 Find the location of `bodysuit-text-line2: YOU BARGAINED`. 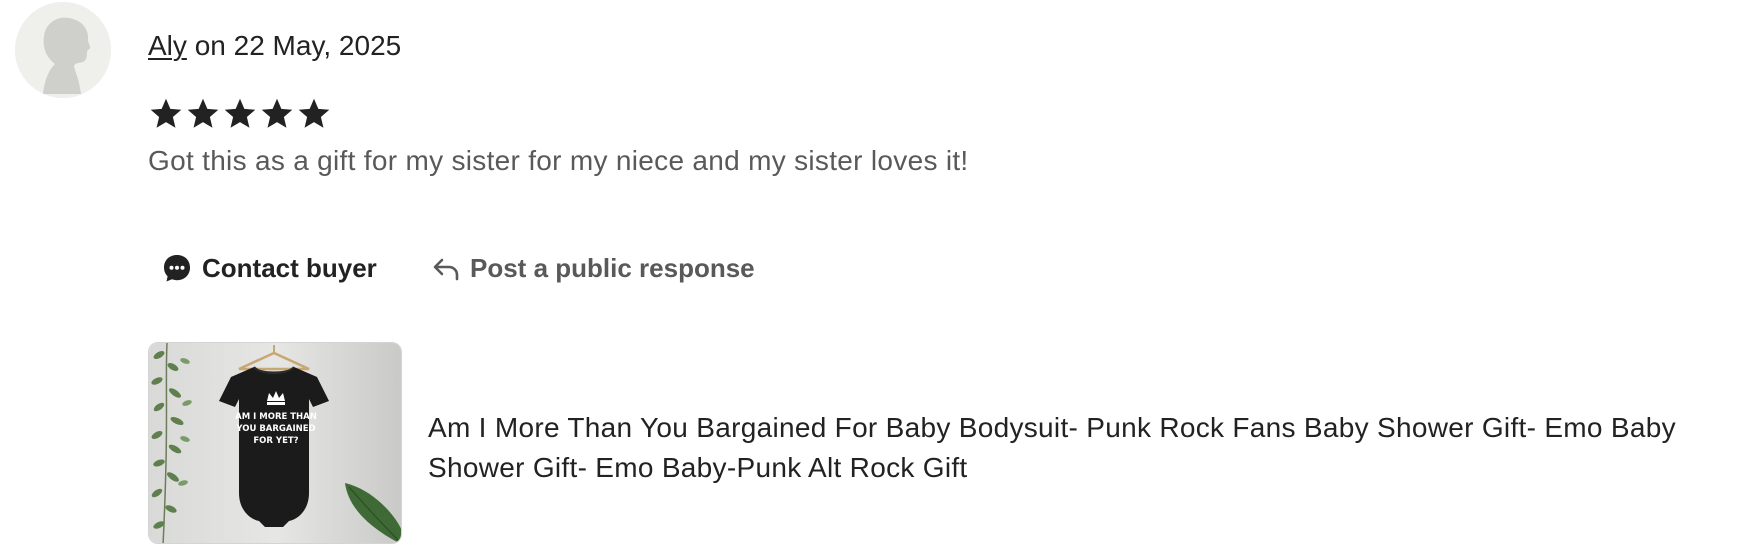

bodysuit-text-line2: YOU BARGAINED is located at coordinates (275, 429).